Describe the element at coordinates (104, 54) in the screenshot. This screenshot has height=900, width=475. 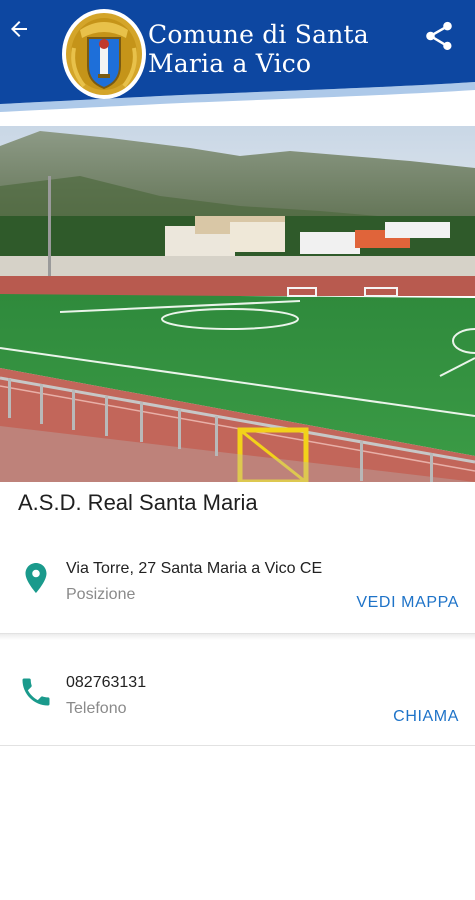
I see `municipal-crest` at that location.